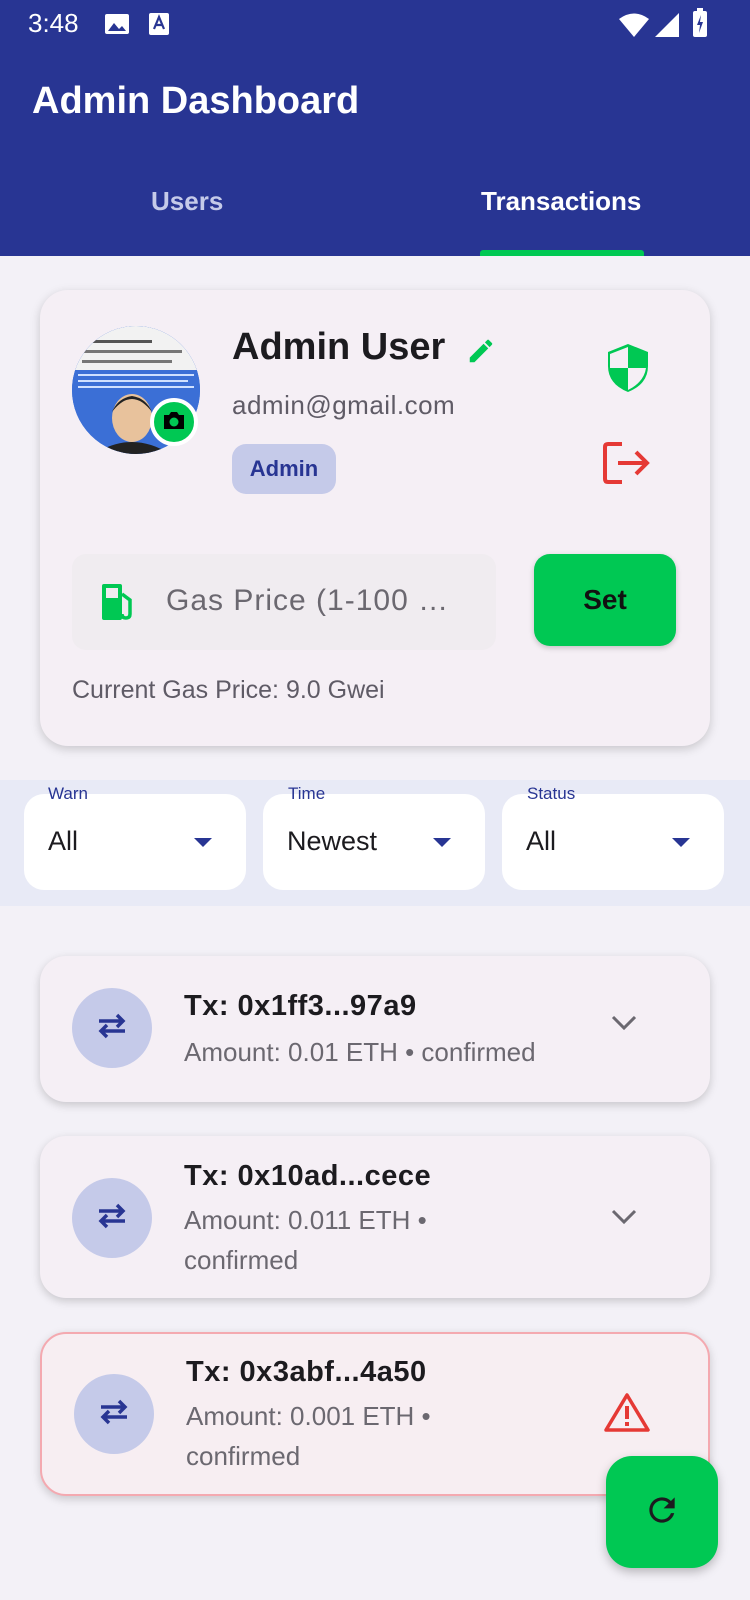  What do you see at coordinates (634, 27) in the screenshot?
I see `wifi-icon` at bounding box center [634, 27].